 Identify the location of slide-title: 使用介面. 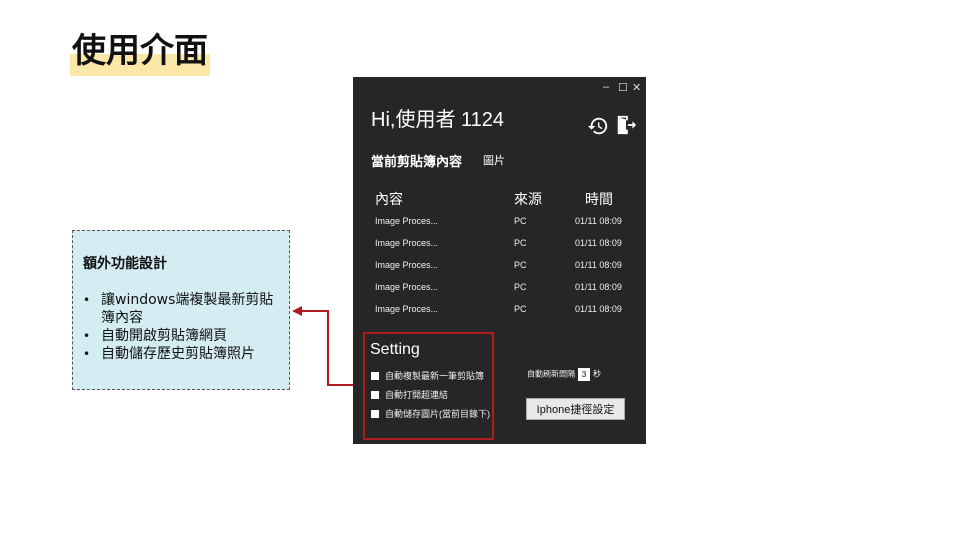
(140, 52).